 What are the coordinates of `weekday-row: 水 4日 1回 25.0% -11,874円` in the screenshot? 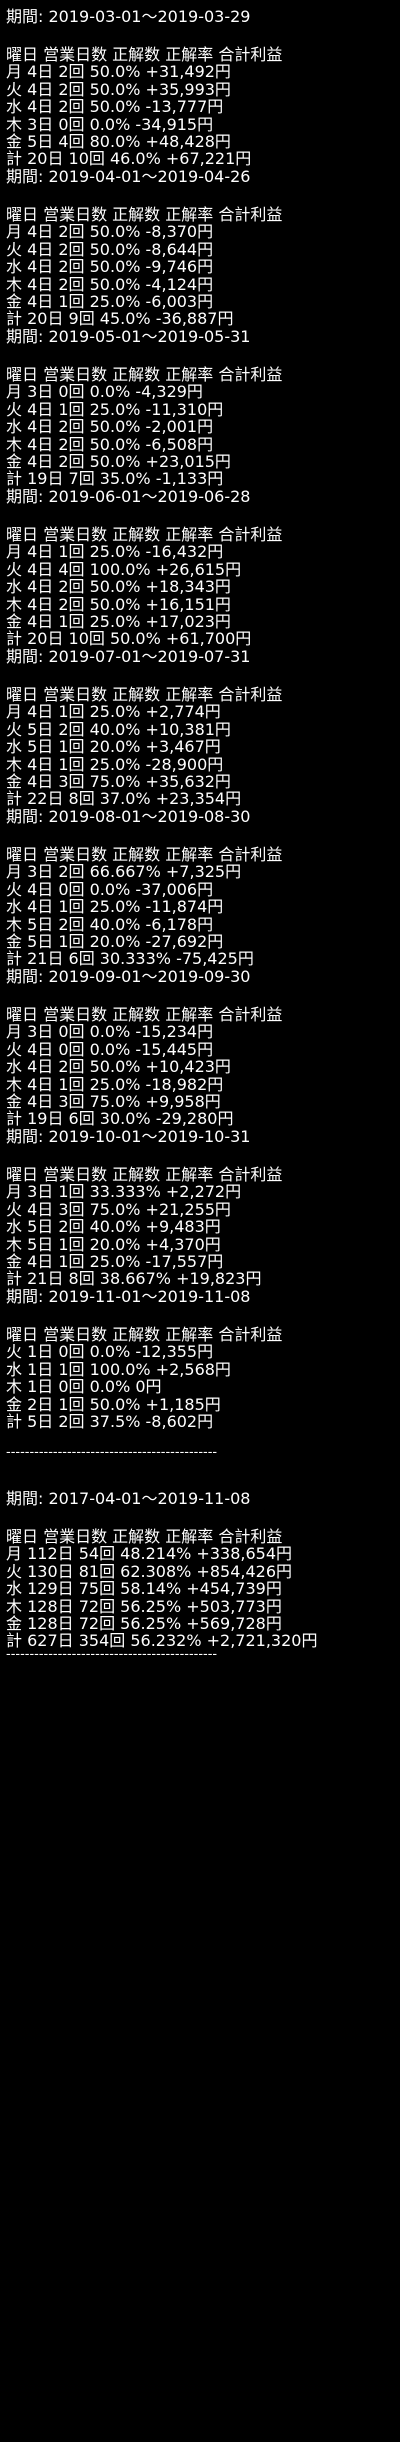 It's located at (115, 907).